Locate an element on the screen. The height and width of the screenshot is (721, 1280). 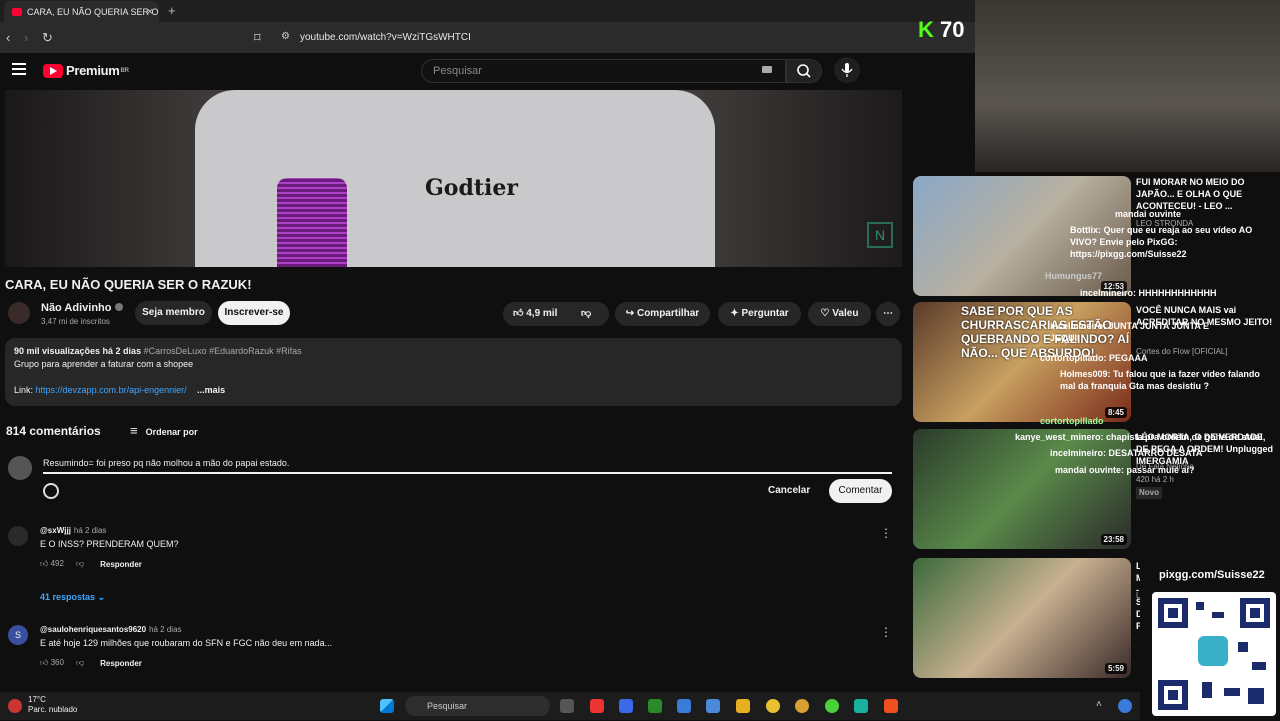
search-button is located at coordinates (804, 71).